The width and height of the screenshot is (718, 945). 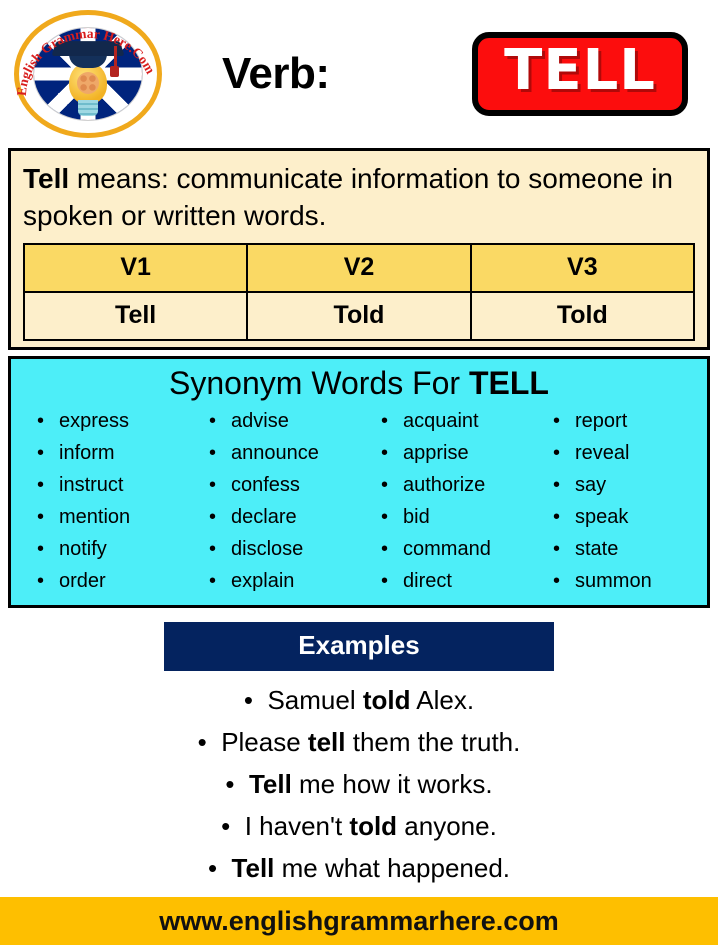 I want to click on list-item: Please tell them the truth., so click(x=359, y=742).